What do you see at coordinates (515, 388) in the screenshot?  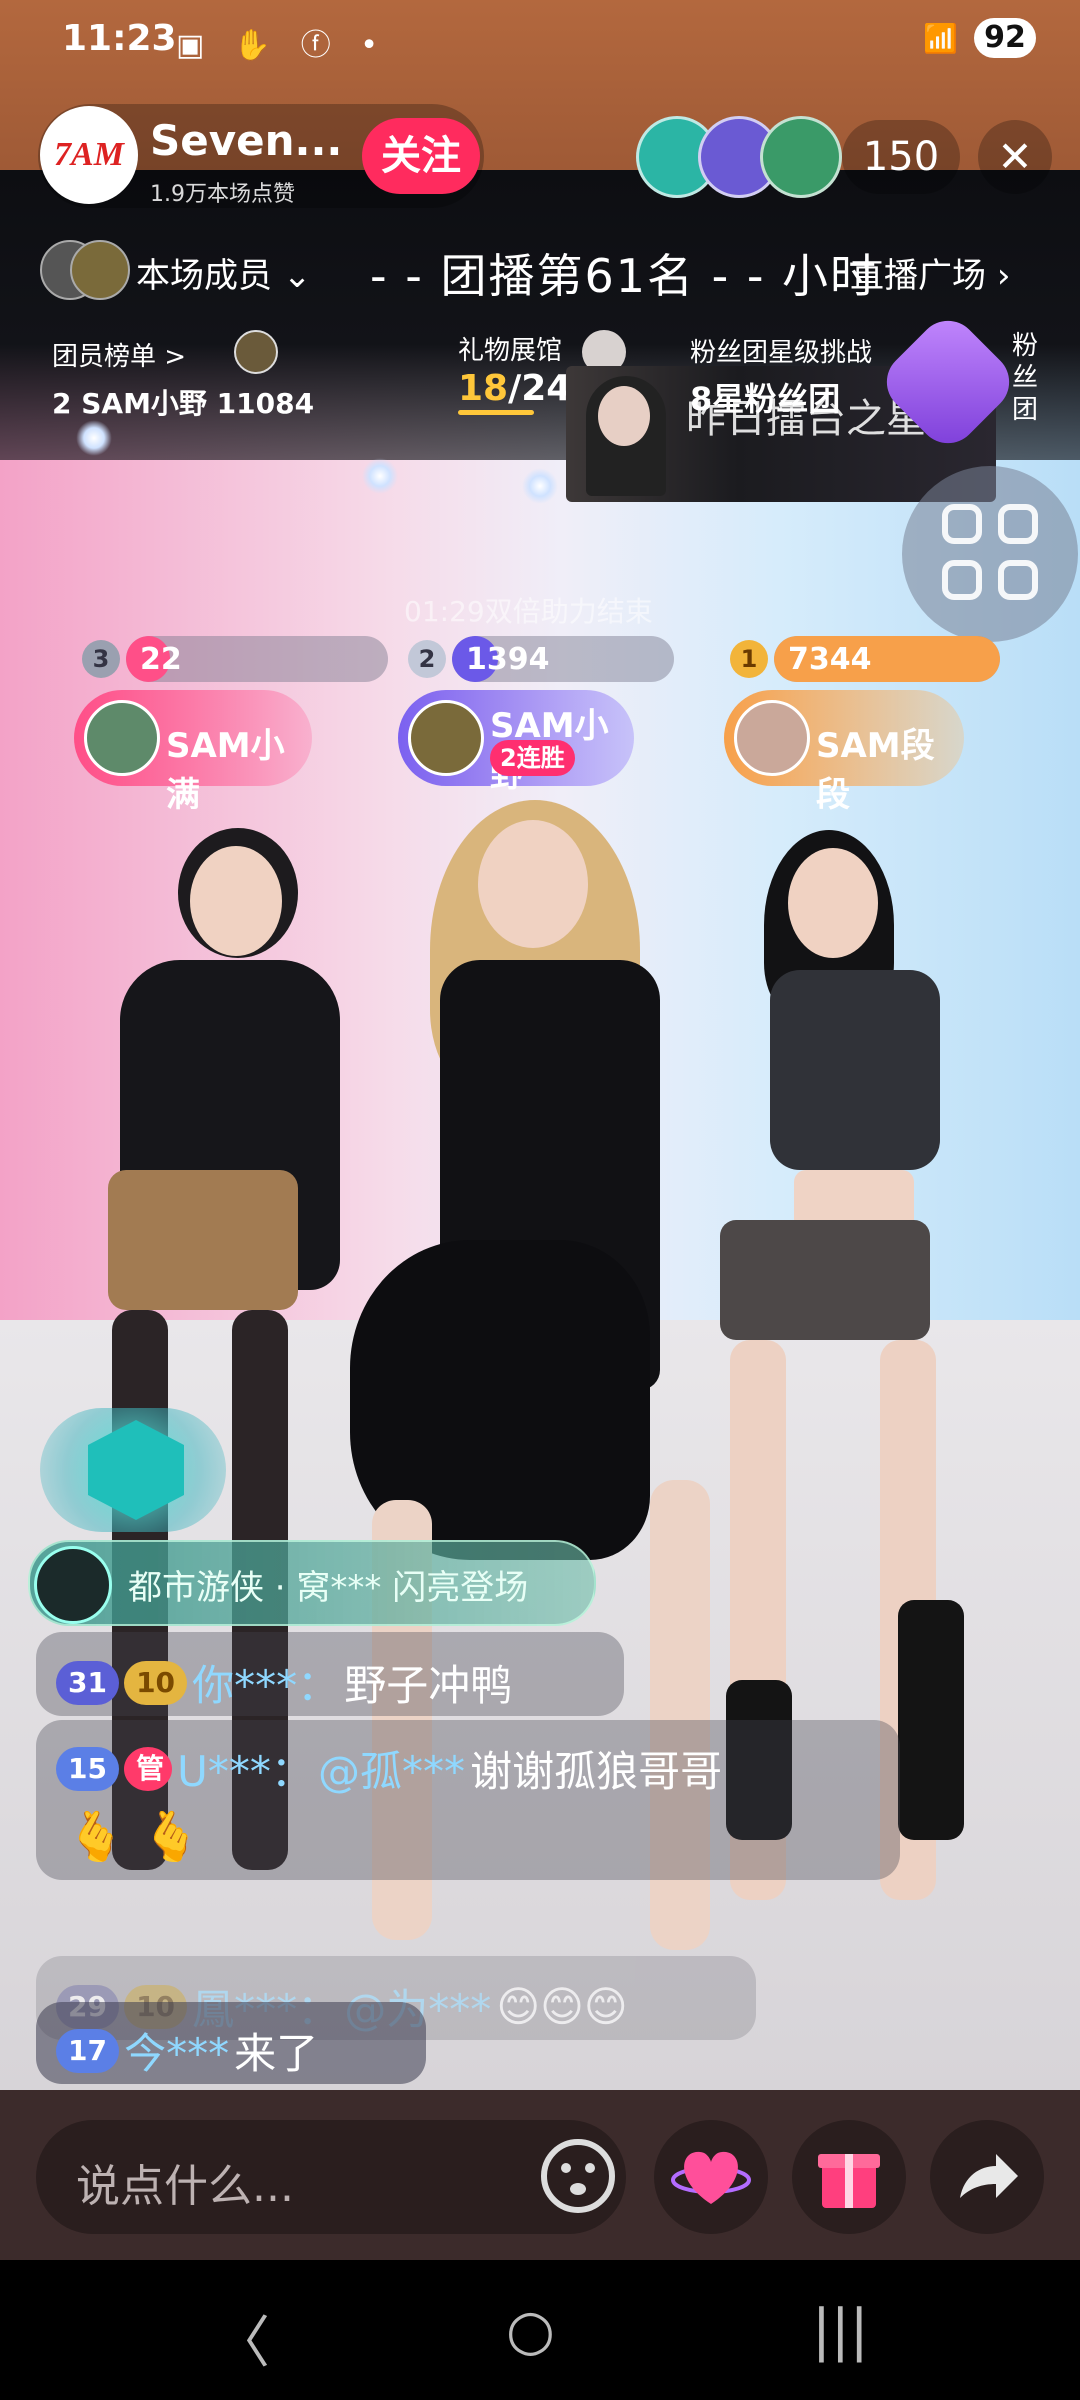 I see `gift-hall-progress: 18/24` at bounding box center [515, 388].